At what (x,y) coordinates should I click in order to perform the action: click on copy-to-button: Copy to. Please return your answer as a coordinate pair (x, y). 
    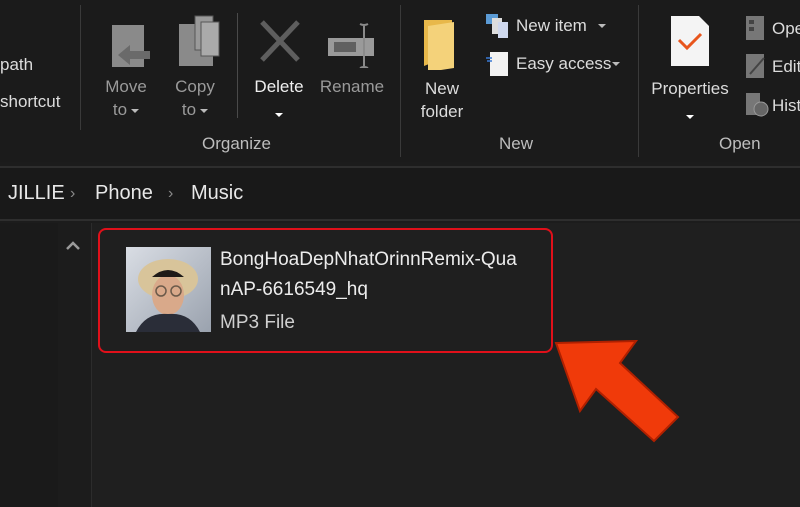
    Looking at the image, I should click on (195, 67).